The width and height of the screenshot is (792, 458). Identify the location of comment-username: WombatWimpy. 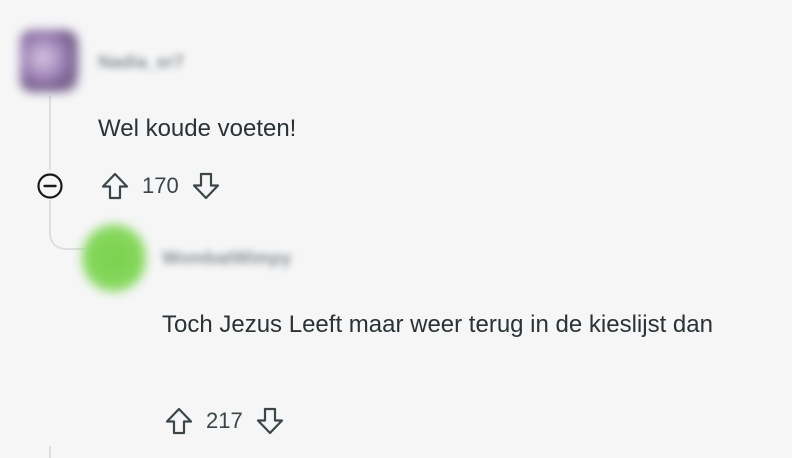
(227, 258).